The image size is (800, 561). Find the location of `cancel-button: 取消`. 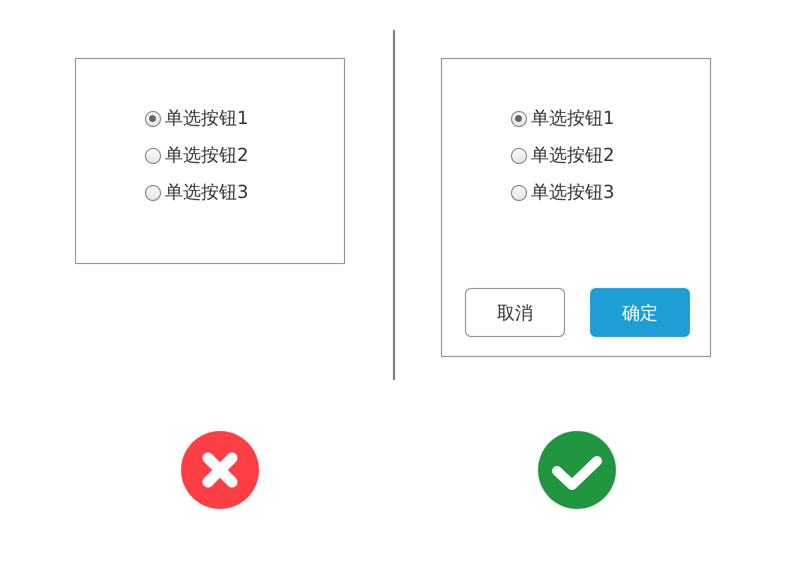

cancel-button: 取消 is located at coordinates (515, 312).